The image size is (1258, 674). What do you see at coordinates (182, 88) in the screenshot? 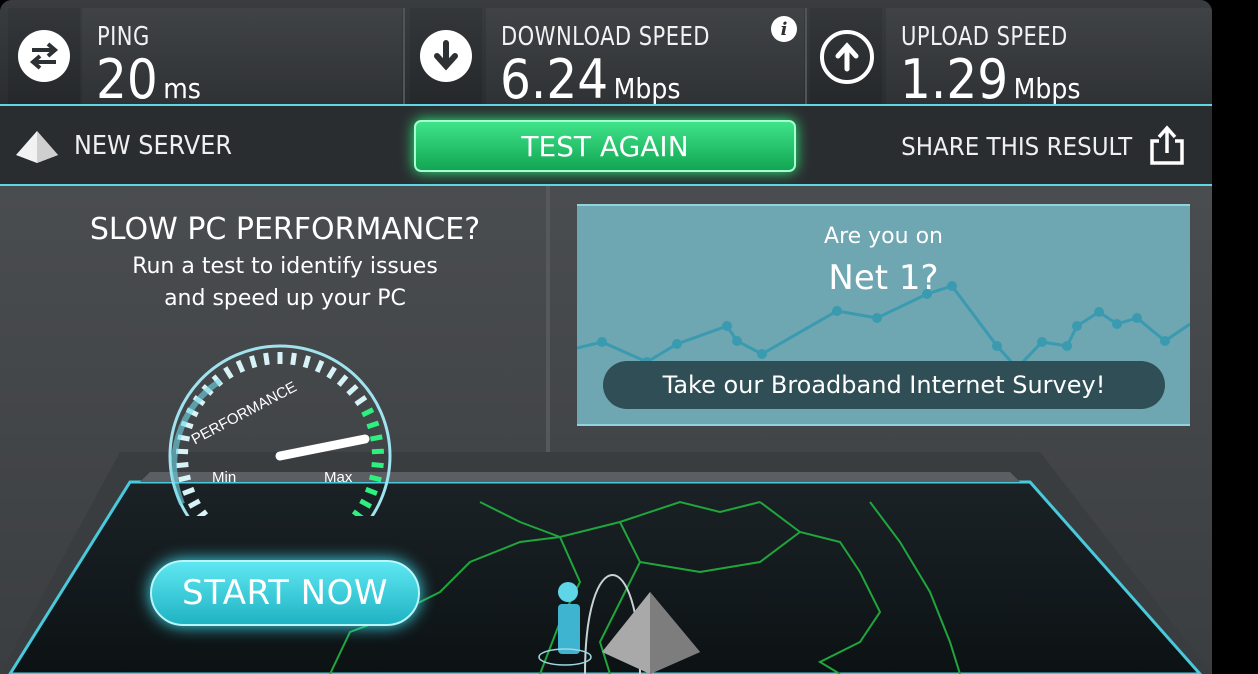
I see `ping-unit: ms` at bounding box center [182, 88].